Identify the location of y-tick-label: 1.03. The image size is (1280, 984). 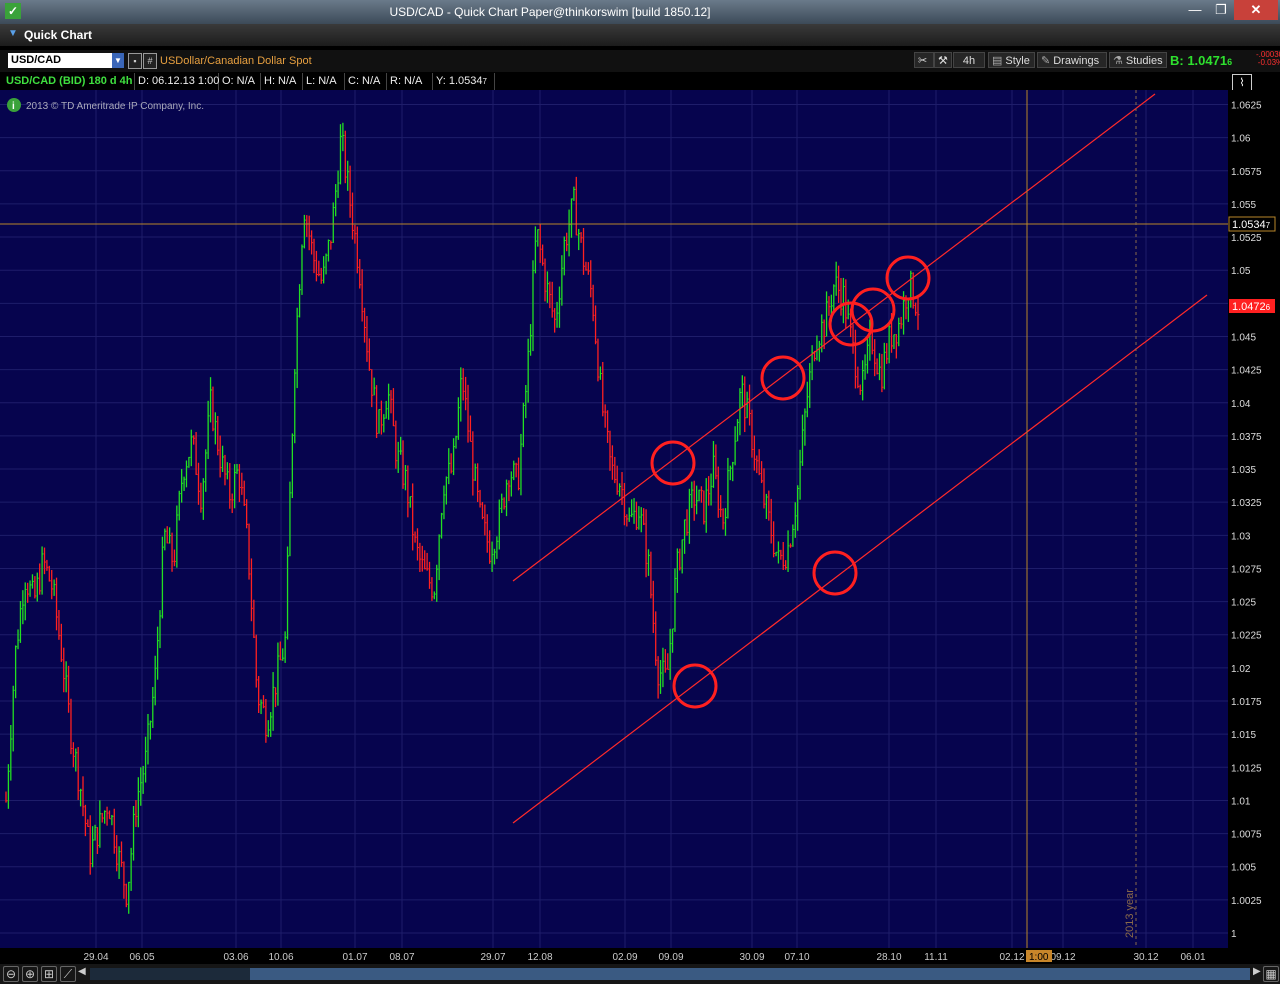
(1241, 536).